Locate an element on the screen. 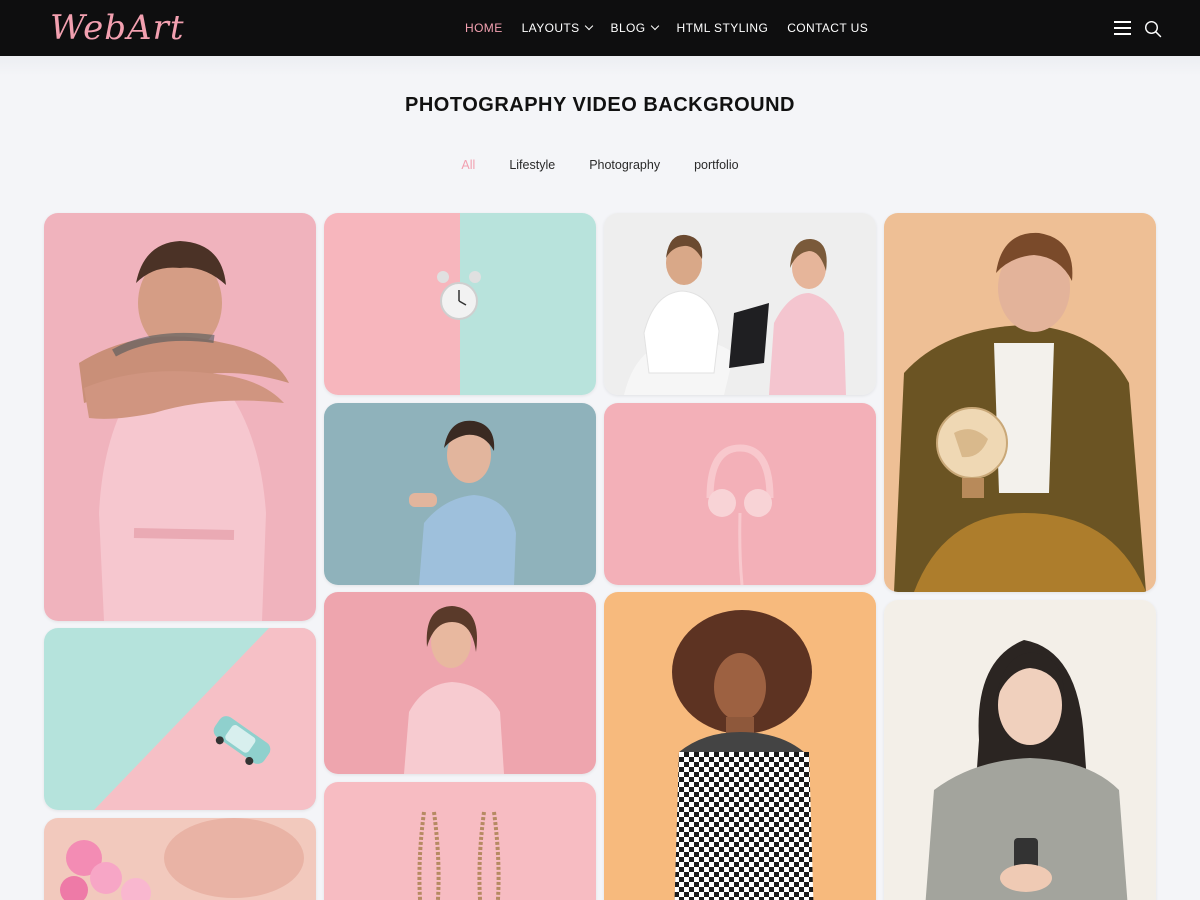 The image size is (1200, 900). gallery-item-pink-headphones is located at coordinates (740, 494).